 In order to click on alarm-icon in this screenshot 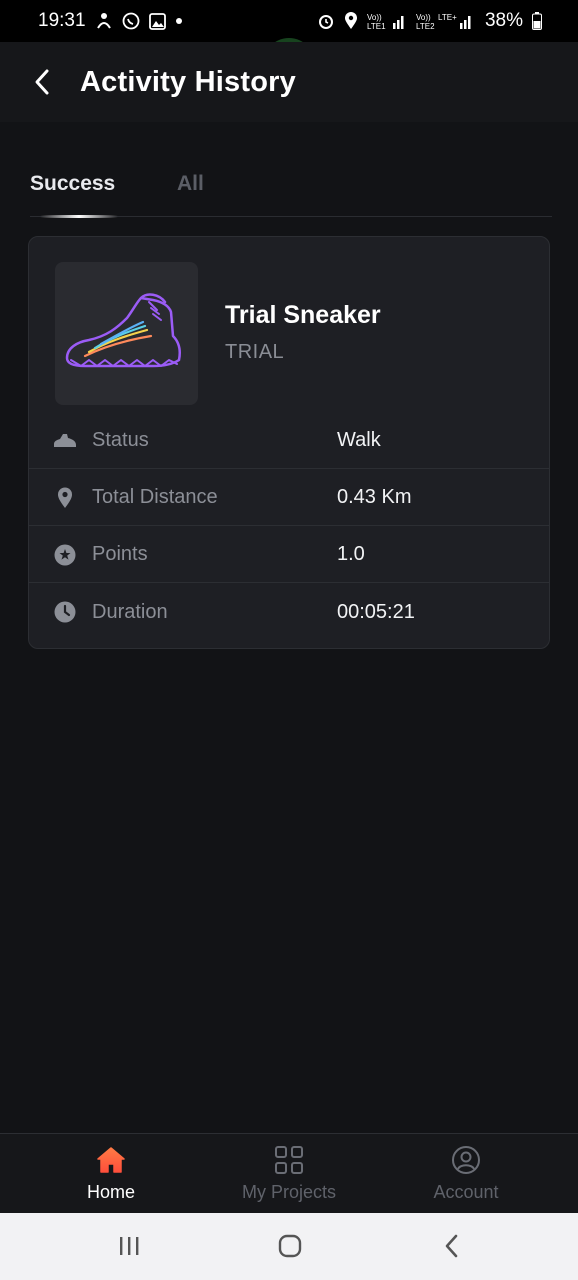, I will do `click(326, 21)`.